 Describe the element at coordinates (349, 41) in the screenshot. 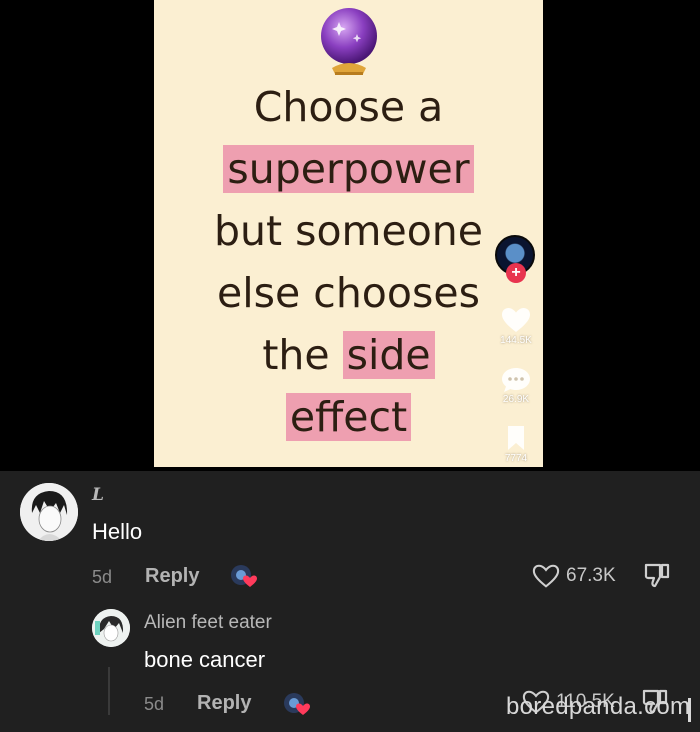

I see `crystal-ball-icon` at that location.